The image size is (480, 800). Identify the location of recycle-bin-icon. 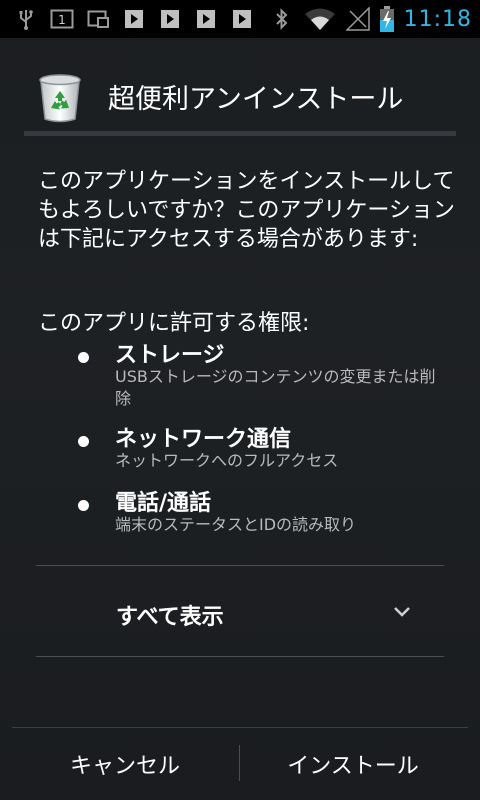
(60, 99).